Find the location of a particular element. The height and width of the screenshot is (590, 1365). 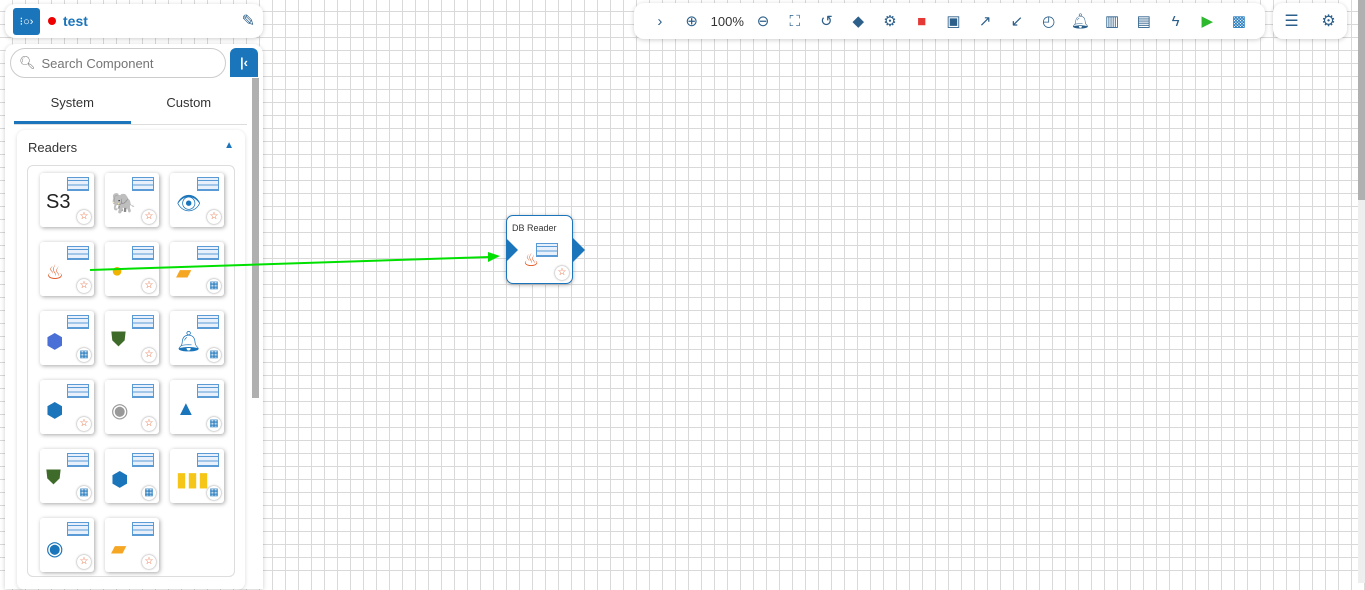

readers-header: Readers ▲ is located at coordinates (131, 147).